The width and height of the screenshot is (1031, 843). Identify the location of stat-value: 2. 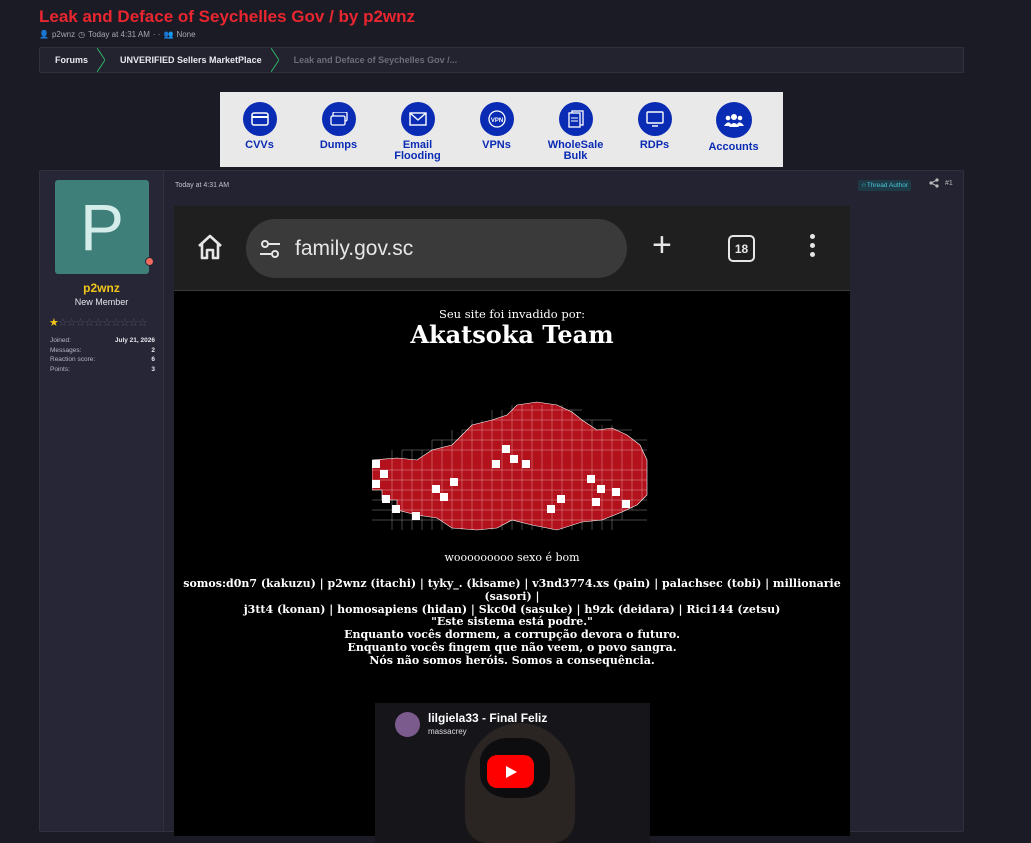
(153, 350).